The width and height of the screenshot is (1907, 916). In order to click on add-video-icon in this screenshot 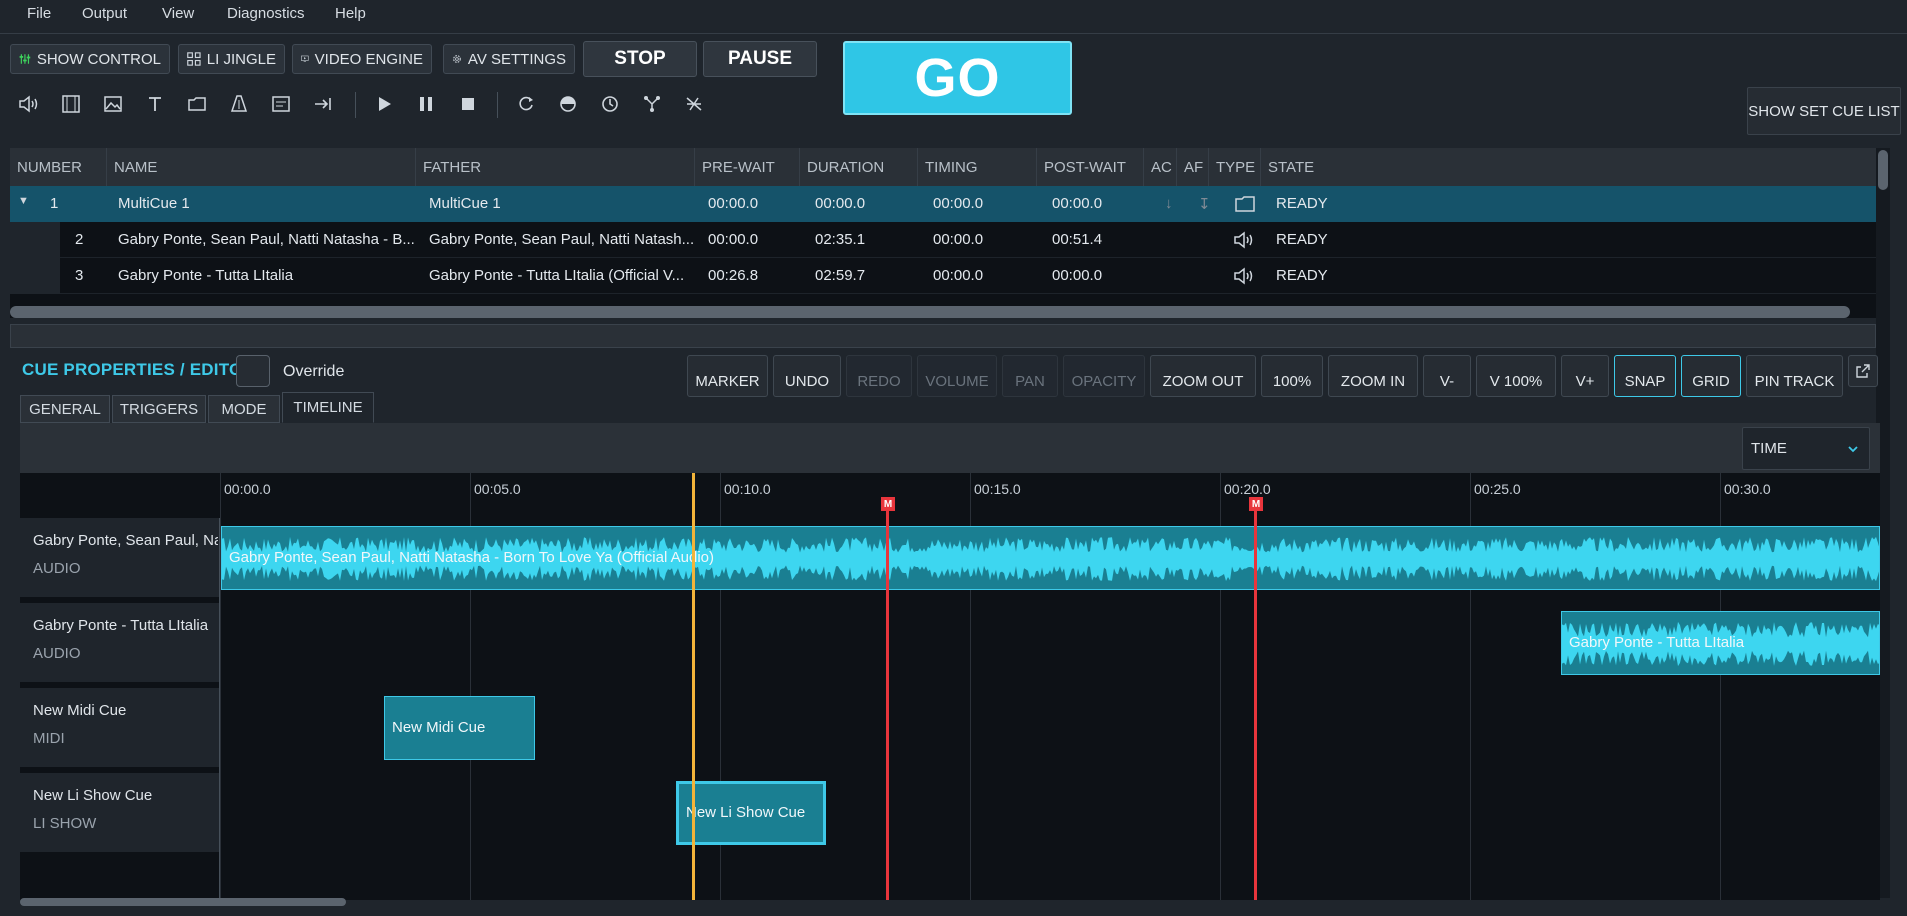, I will do `click(71, 104)`.